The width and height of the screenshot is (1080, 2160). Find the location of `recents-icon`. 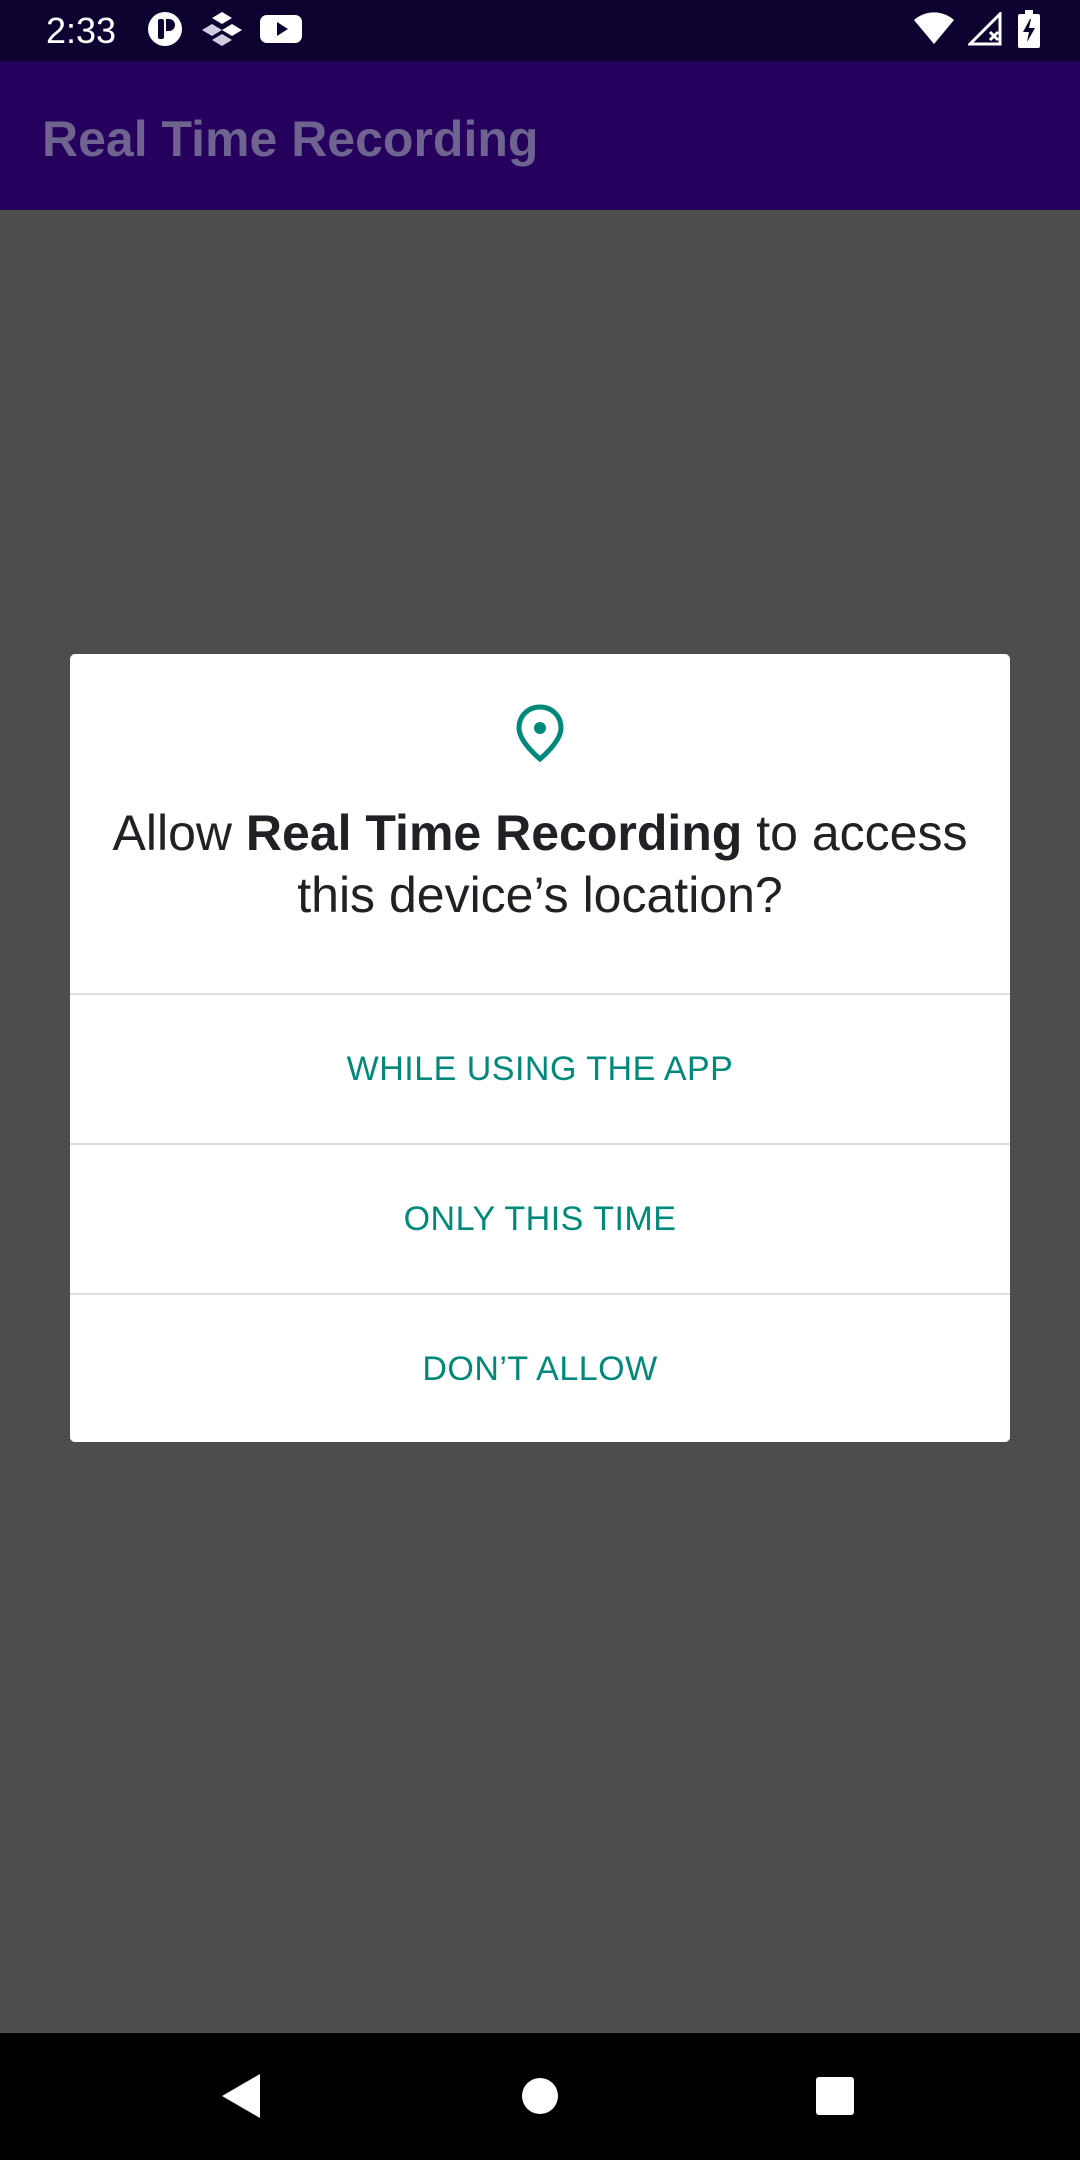

recents-icon is located at coordinates (835, 2098).